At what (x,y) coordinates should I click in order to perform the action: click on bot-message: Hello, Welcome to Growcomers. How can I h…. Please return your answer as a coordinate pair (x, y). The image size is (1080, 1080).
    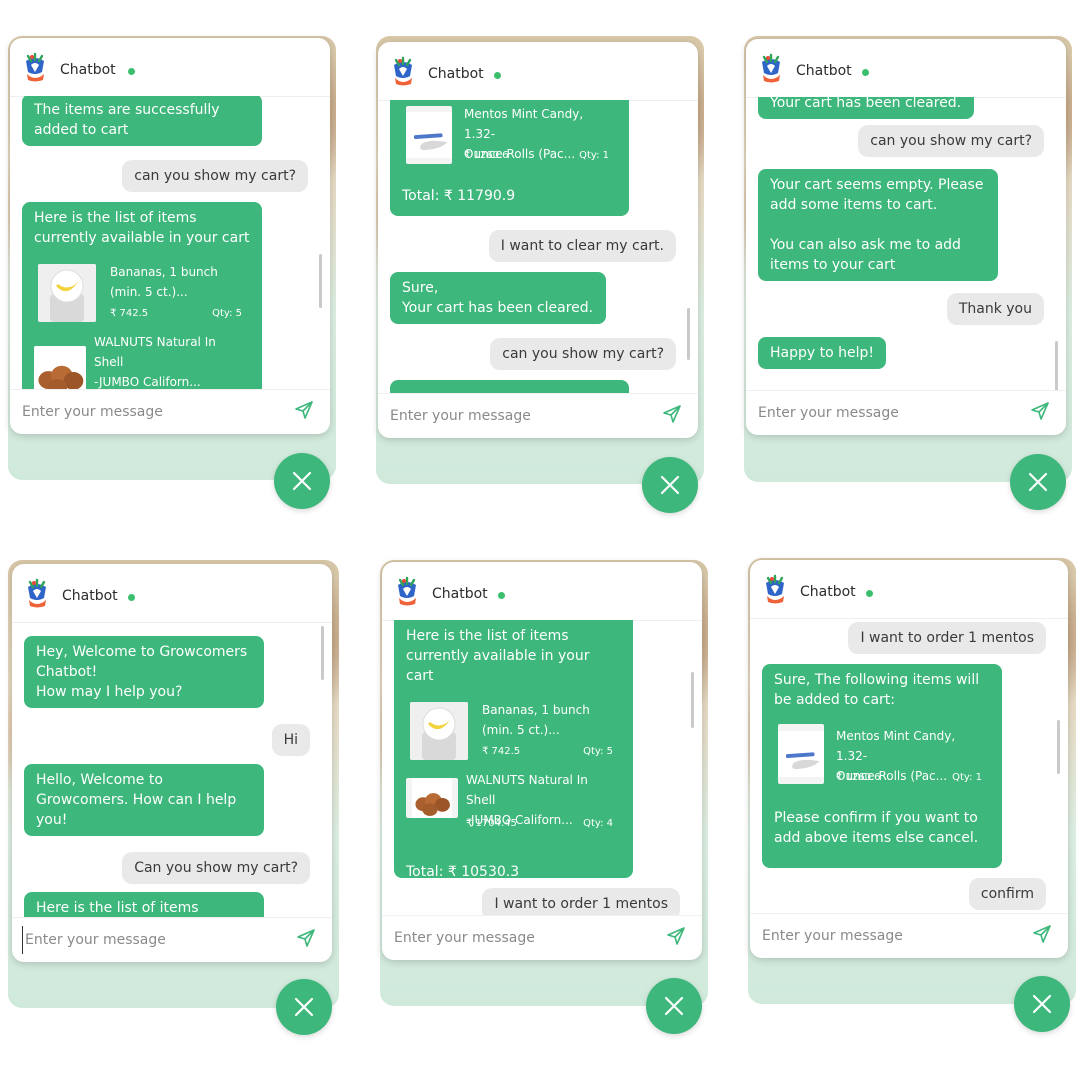
    Looking at the image, I should click on (144, 800).